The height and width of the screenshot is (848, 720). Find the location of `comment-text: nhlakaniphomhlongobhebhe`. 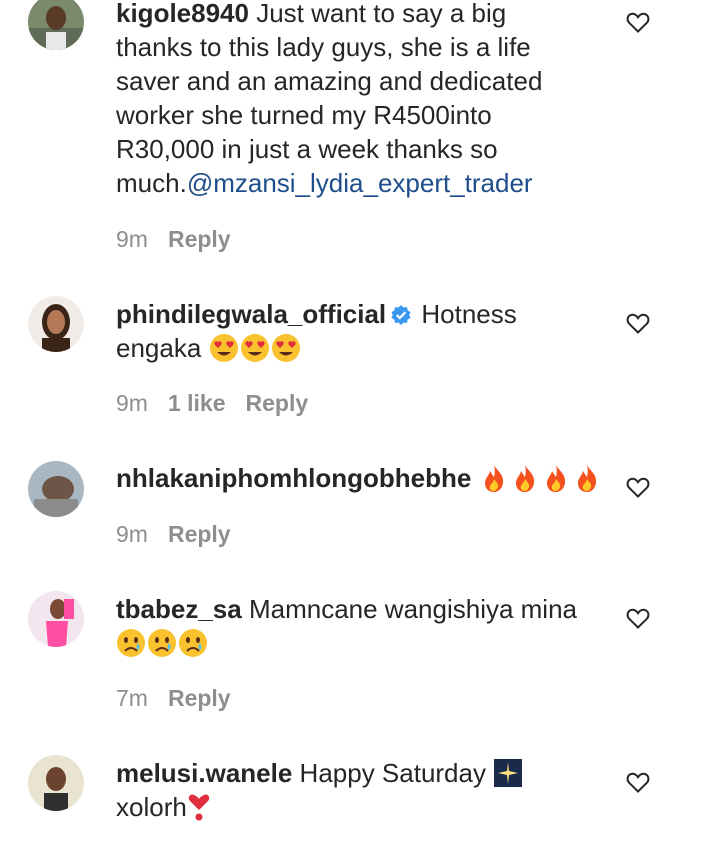

comment-text: nhlakaniphomhlongobhebhe is located at coordinates (361, 478).